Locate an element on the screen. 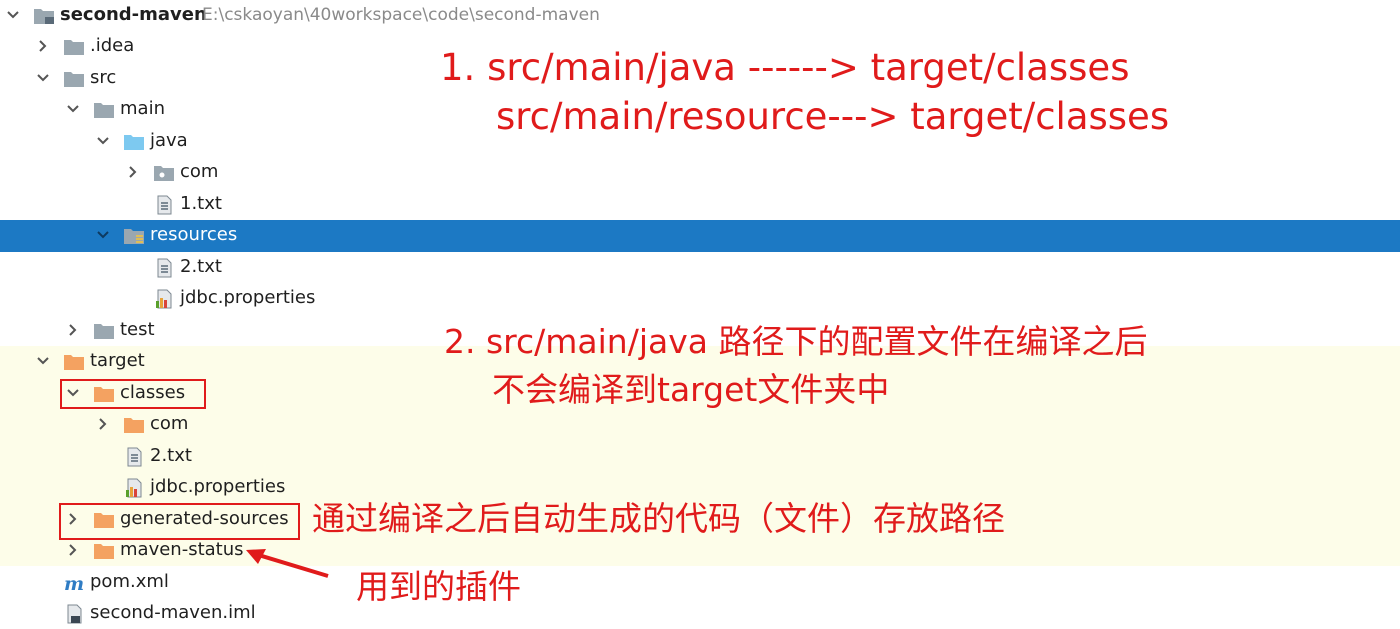 Image resolution: width=1400 pixels, height=629 pixels. tree-item-label: src is located at coordinates (103, 77).